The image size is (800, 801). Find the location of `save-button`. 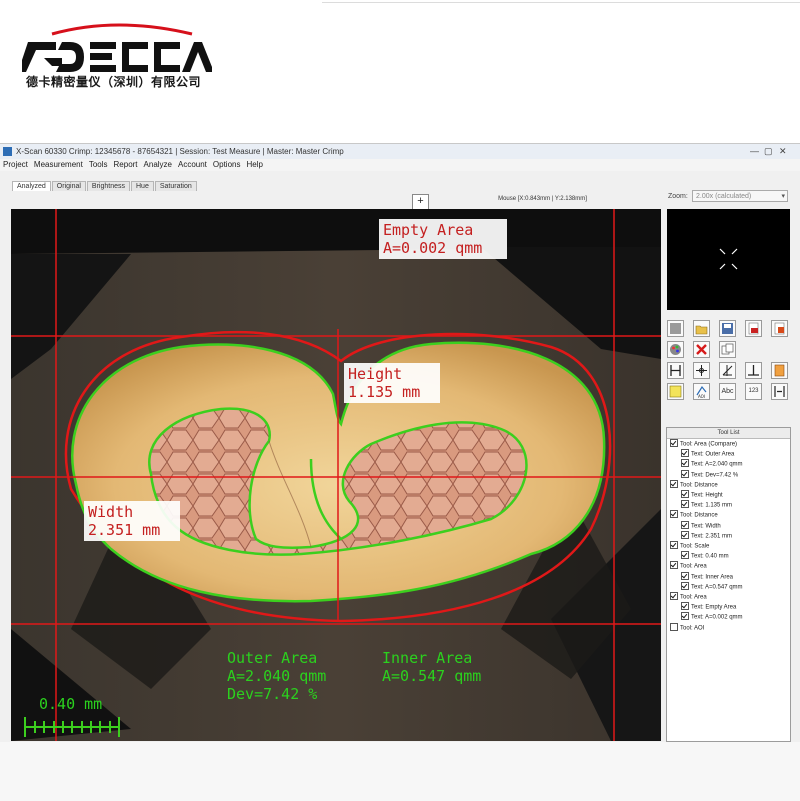

save-button is located at coordinates (727, 328).